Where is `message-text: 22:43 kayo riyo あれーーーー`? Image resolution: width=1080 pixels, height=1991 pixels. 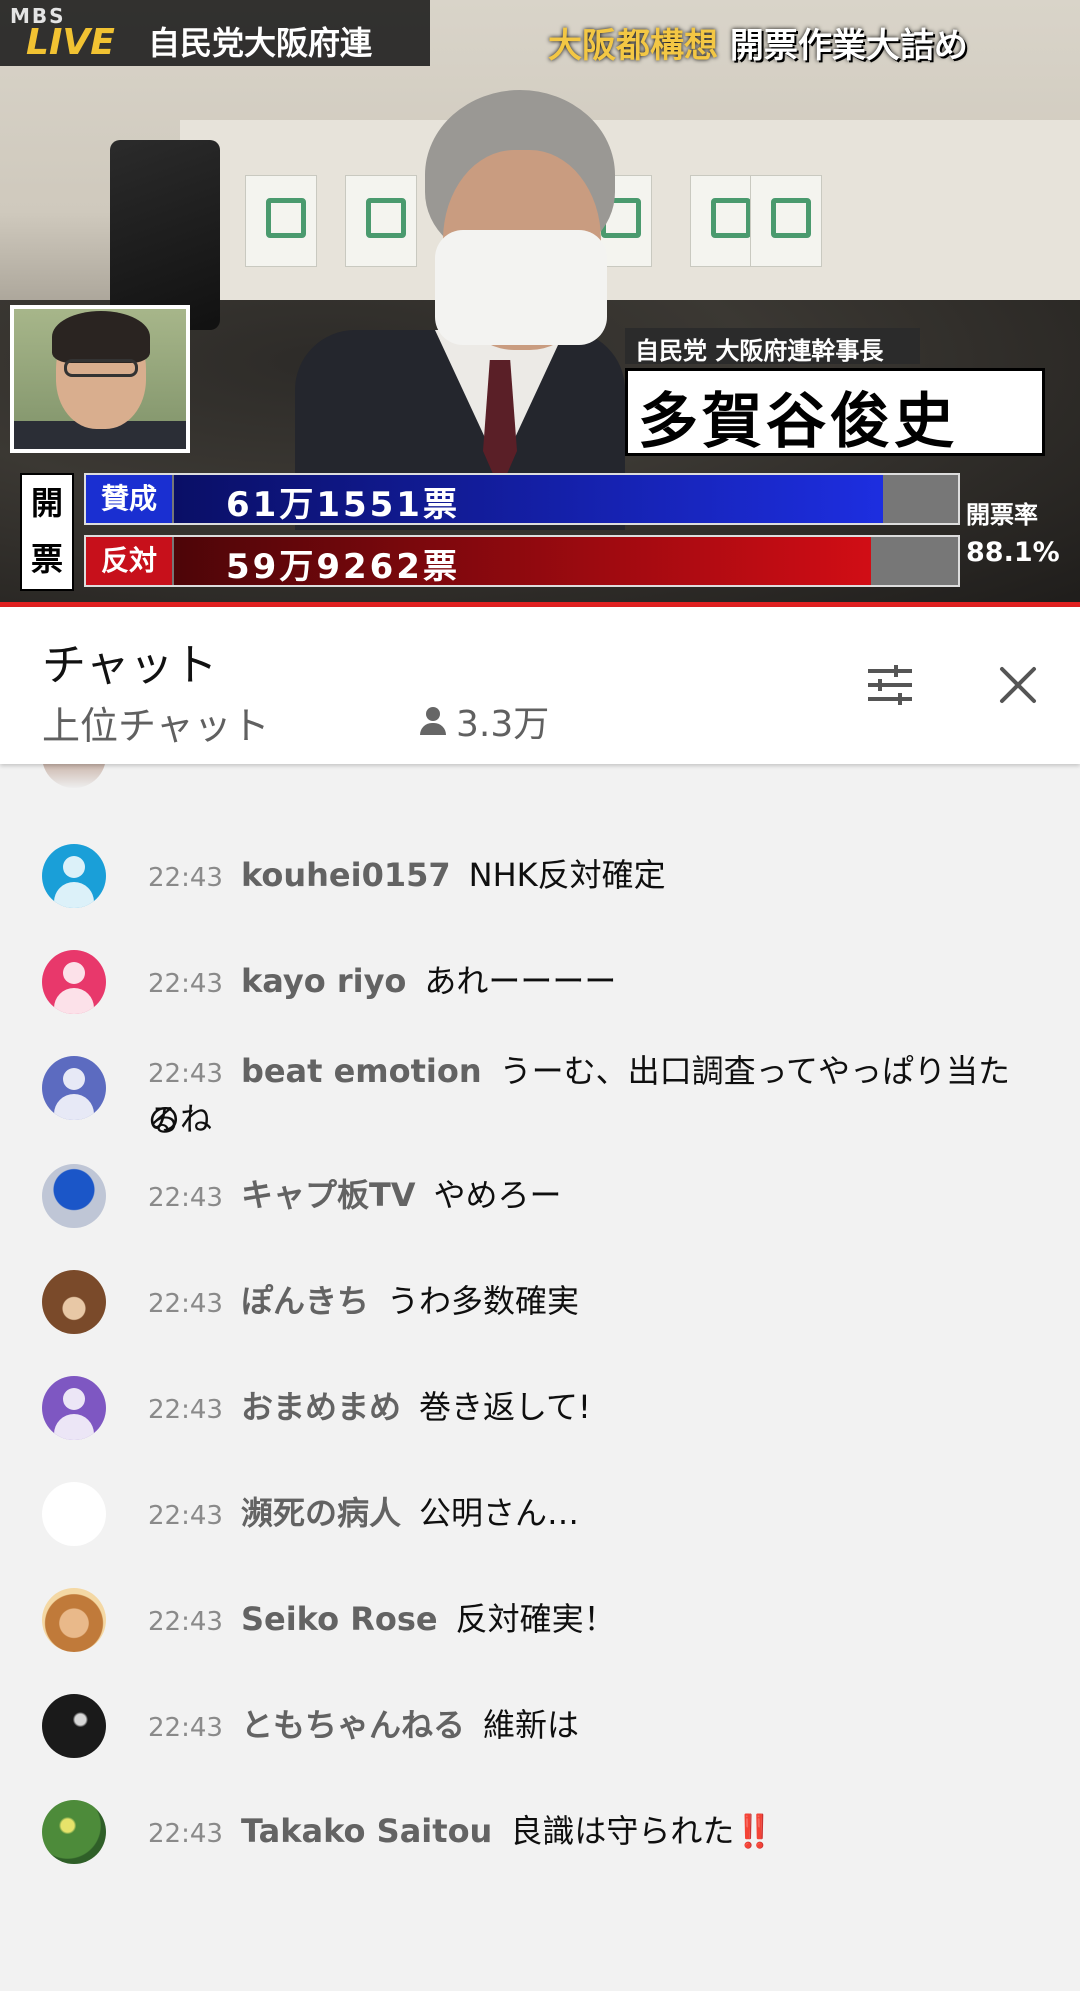
message-text: 22:43 kayo riyo あれーーーー is located at coordinates (594, 982).